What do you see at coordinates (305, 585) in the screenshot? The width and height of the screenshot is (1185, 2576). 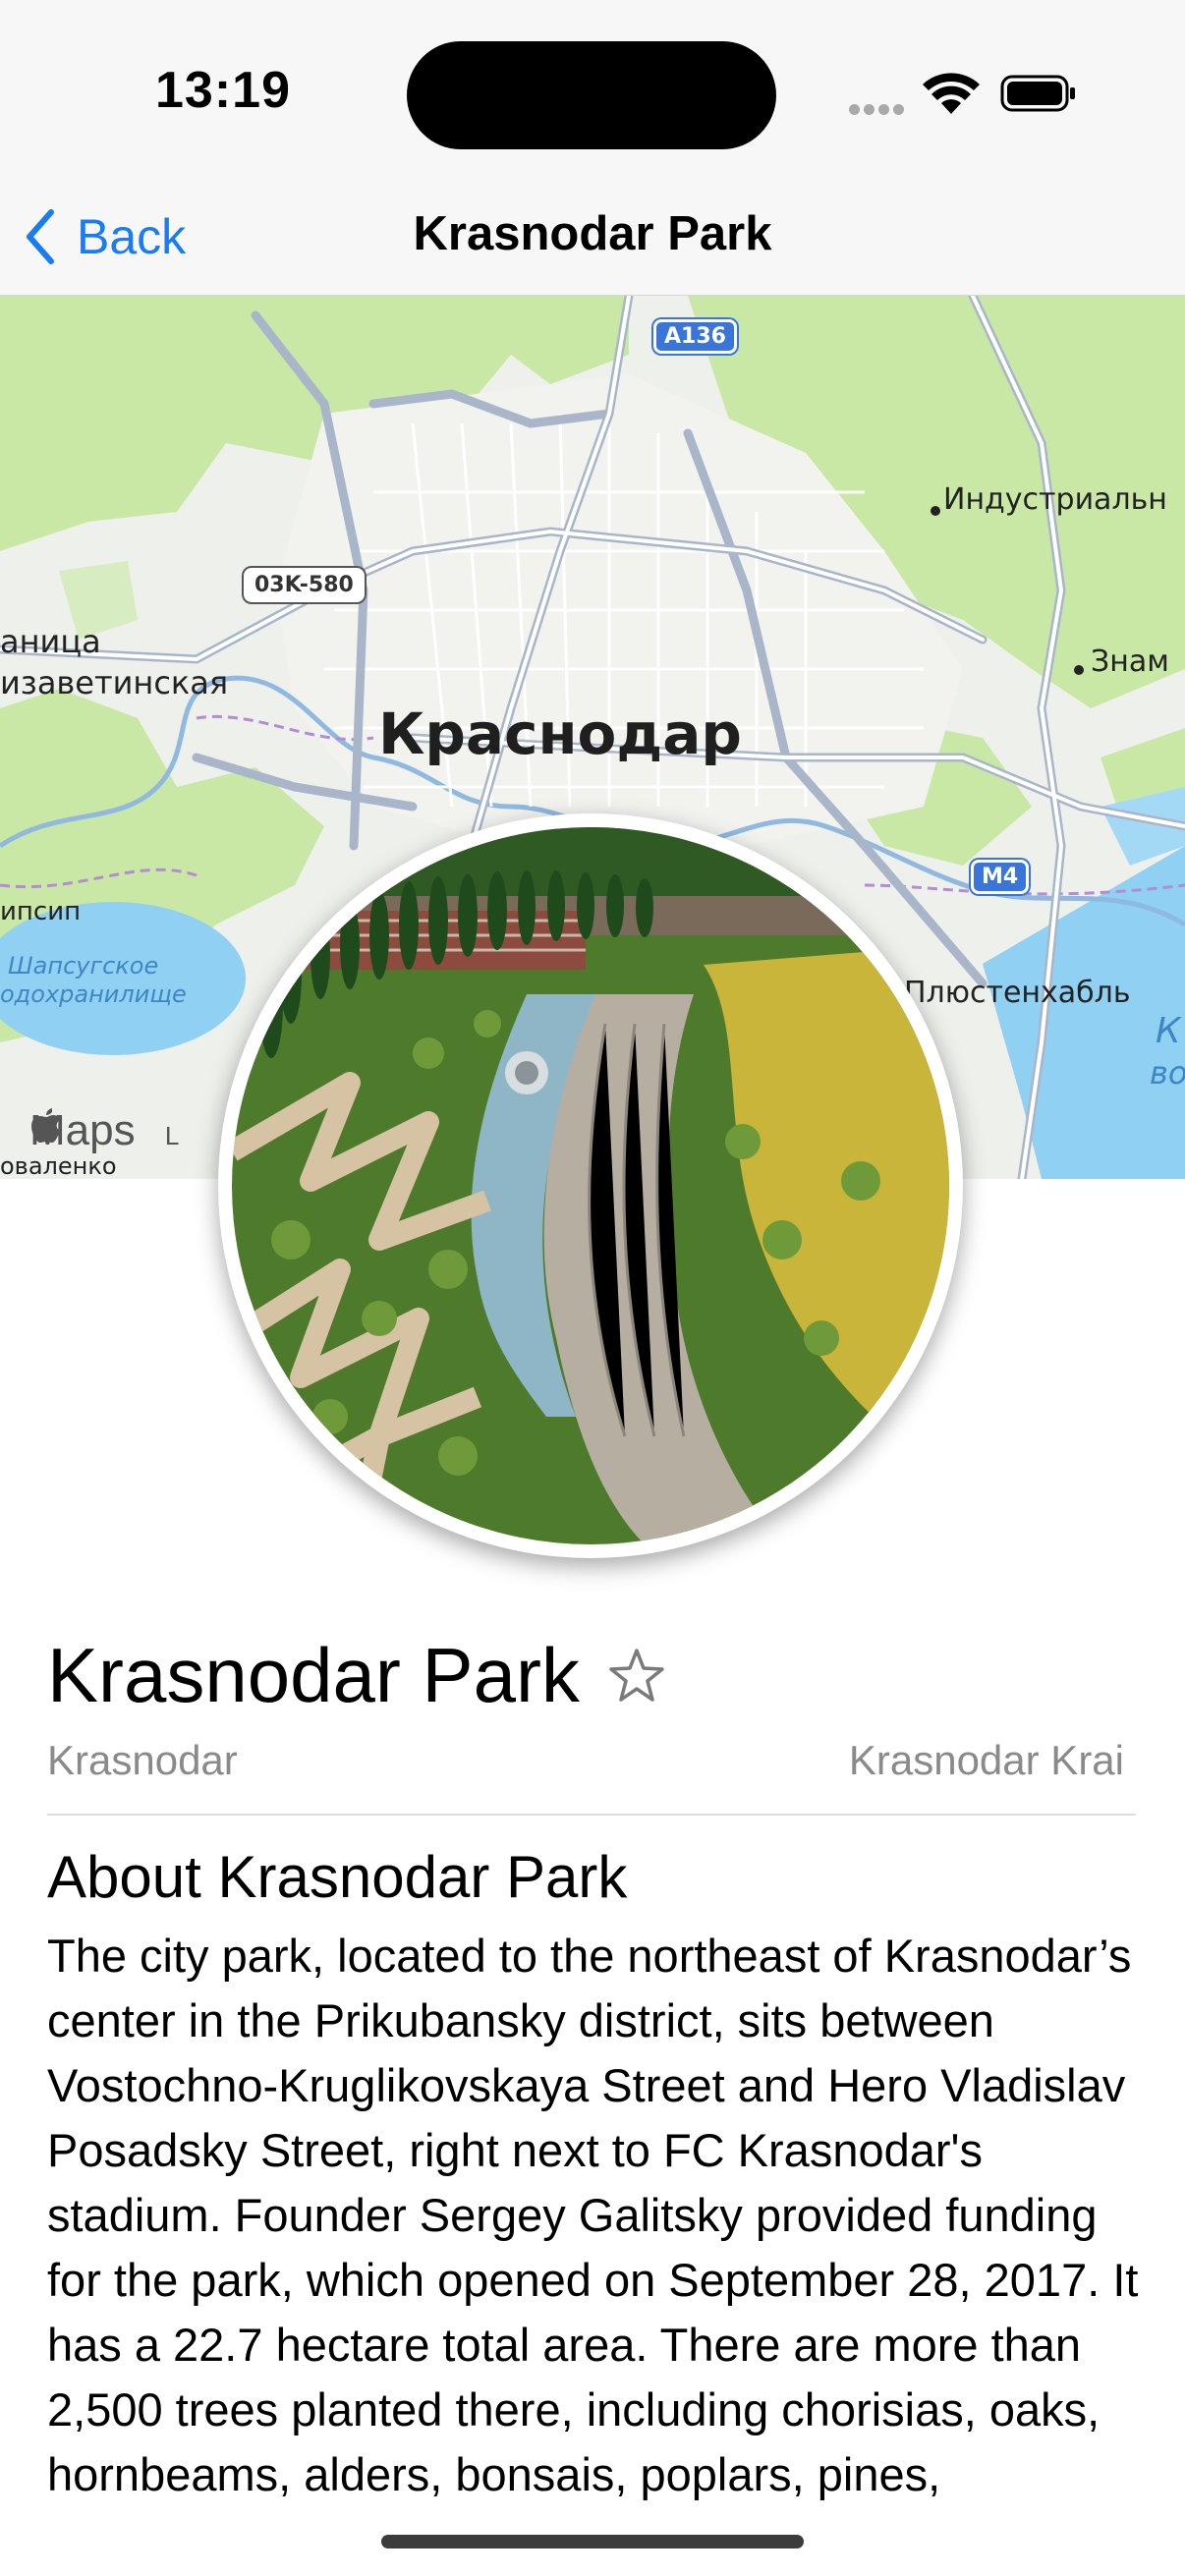 I see `road-badge-03k580: 03K-580` at bounding box center [305, 585].